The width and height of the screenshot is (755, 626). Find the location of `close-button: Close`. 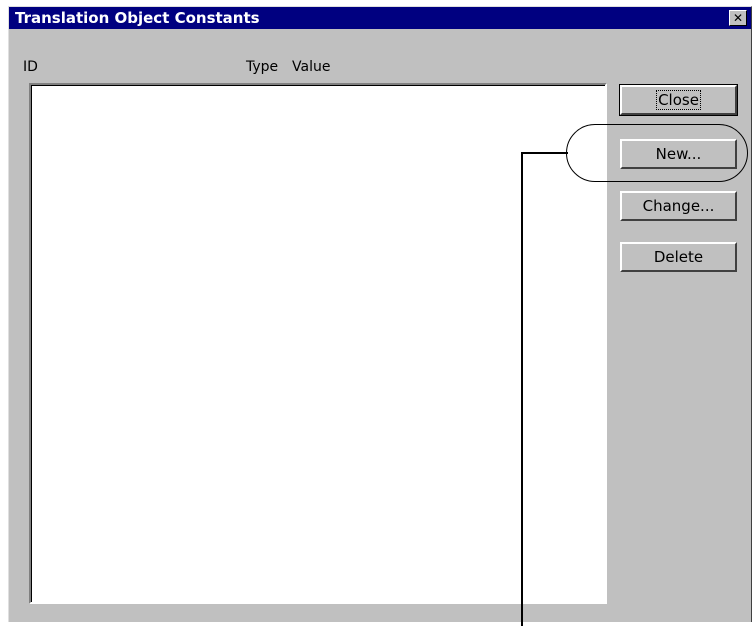

close-button: Close is located at coordinates (678, 100).